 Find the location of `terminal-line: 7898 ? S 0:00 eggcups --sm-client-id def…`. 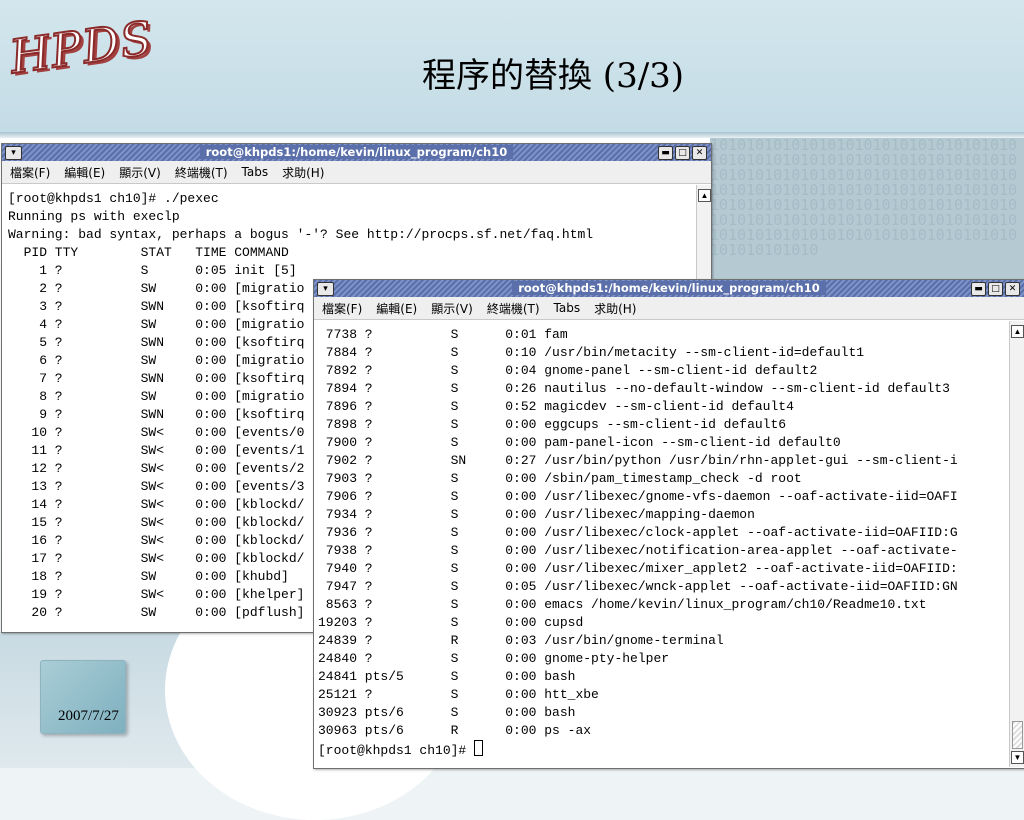

terminal-line: 7898 ? S 0:00 eggcups --sm-client-id def… is located at coordinates (552, 424).